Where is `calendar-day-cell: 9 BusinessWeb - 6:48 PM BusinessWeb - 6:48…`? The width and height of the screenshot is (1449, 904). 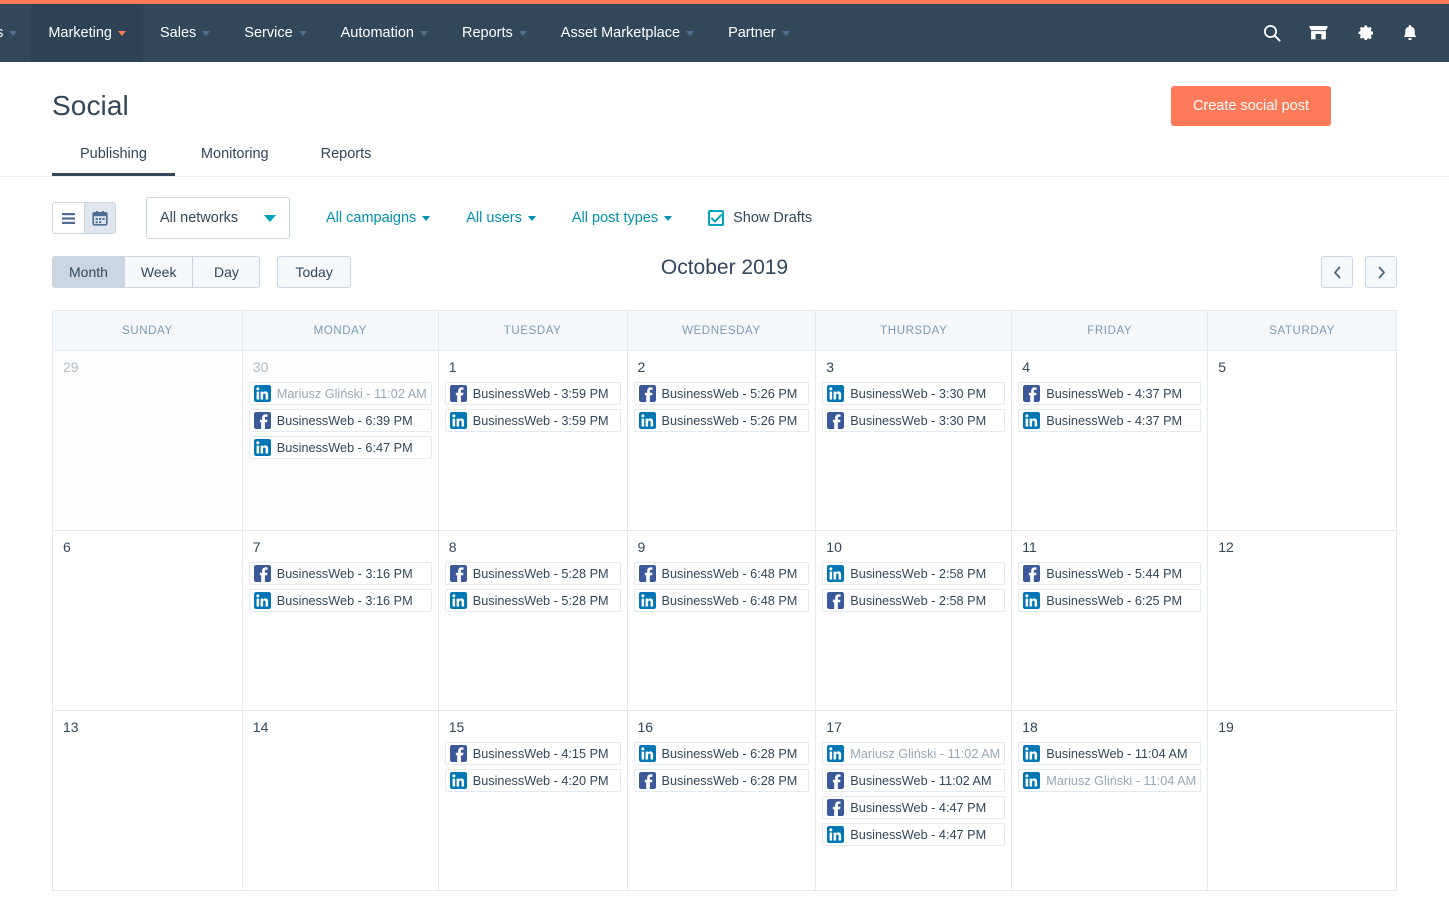
calendar-day-cell: 9 BusinessWeb - 6:48 PM BusinessWeb - 6:48… is located at coordinates (721, 621).